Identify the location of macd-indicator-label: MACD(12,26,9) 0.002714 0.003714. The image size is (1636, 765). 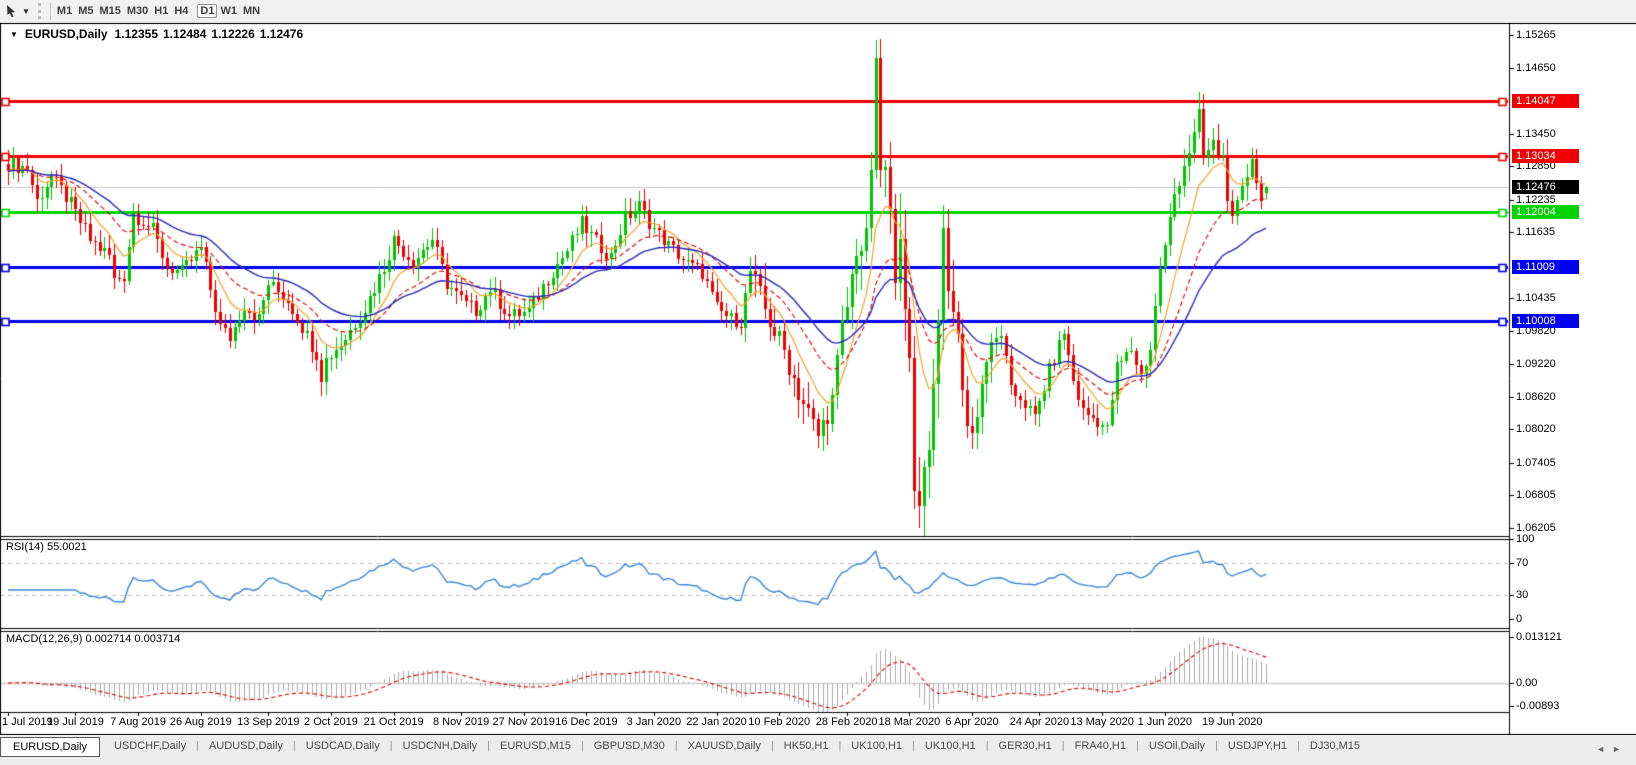
(93, 639).